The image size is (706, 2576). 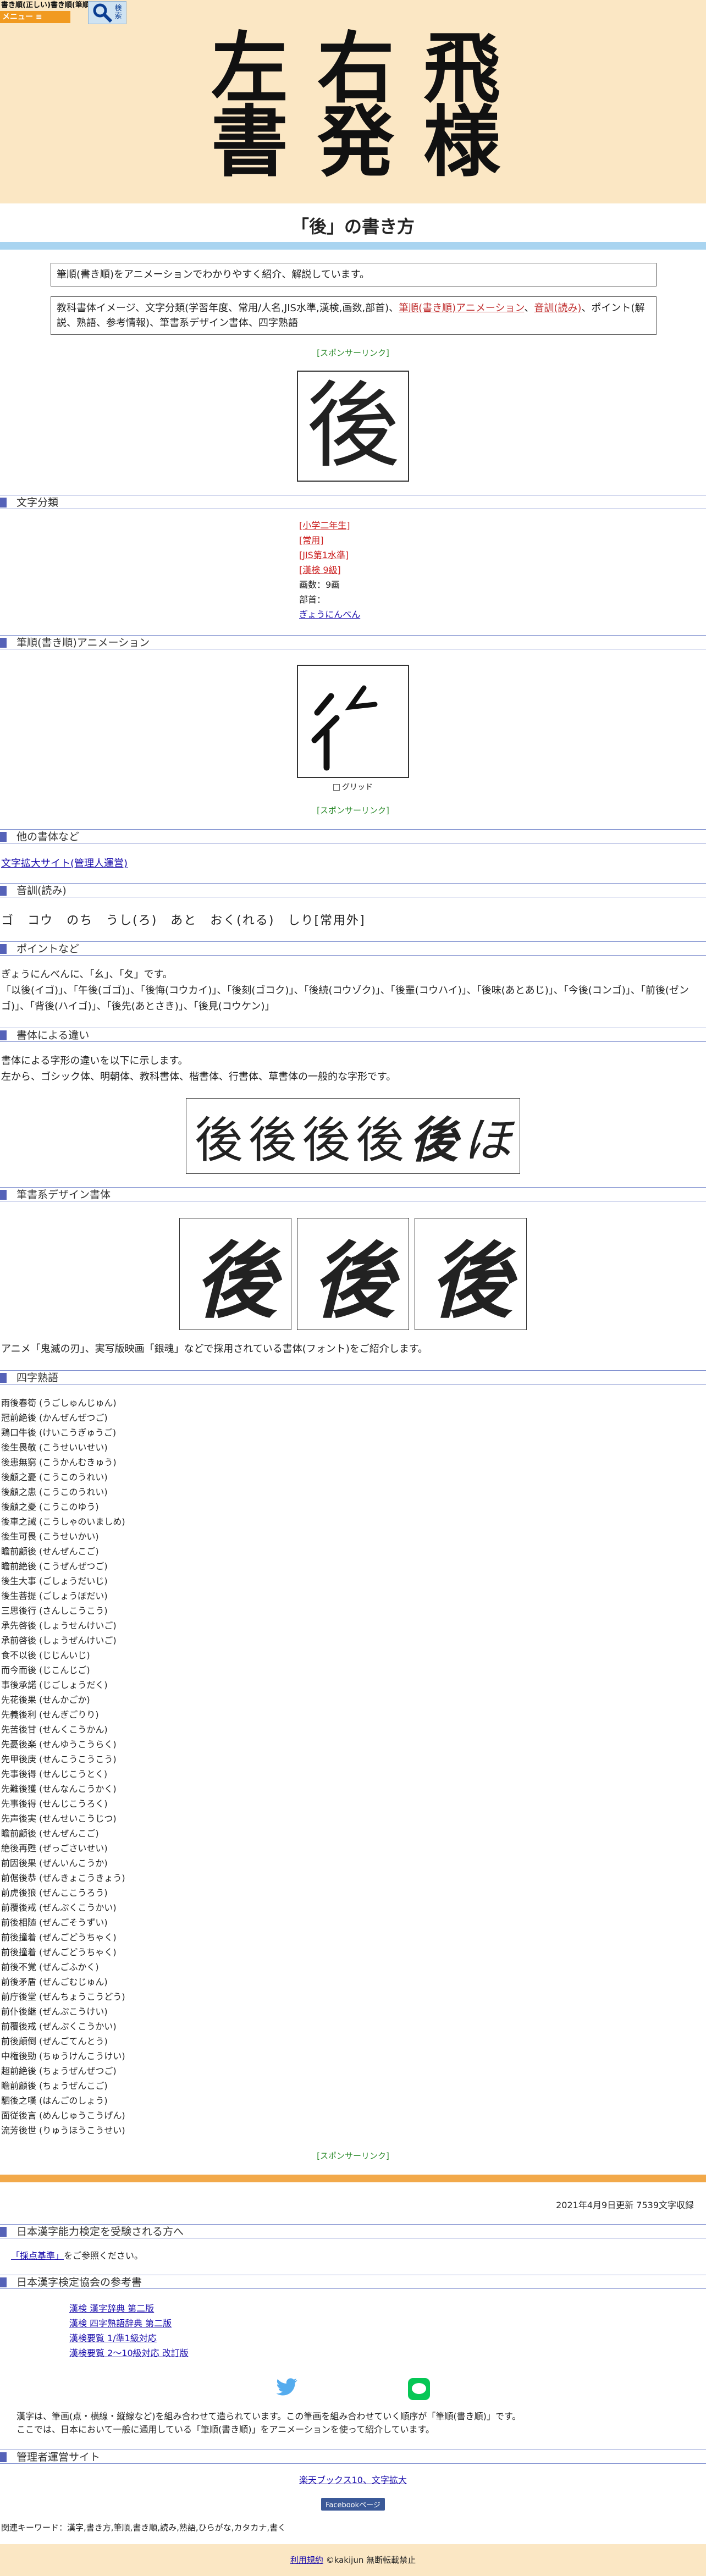 I want to click on yoji-item: 食不以後 (じじんいじ), so click(x=45, y=1655).